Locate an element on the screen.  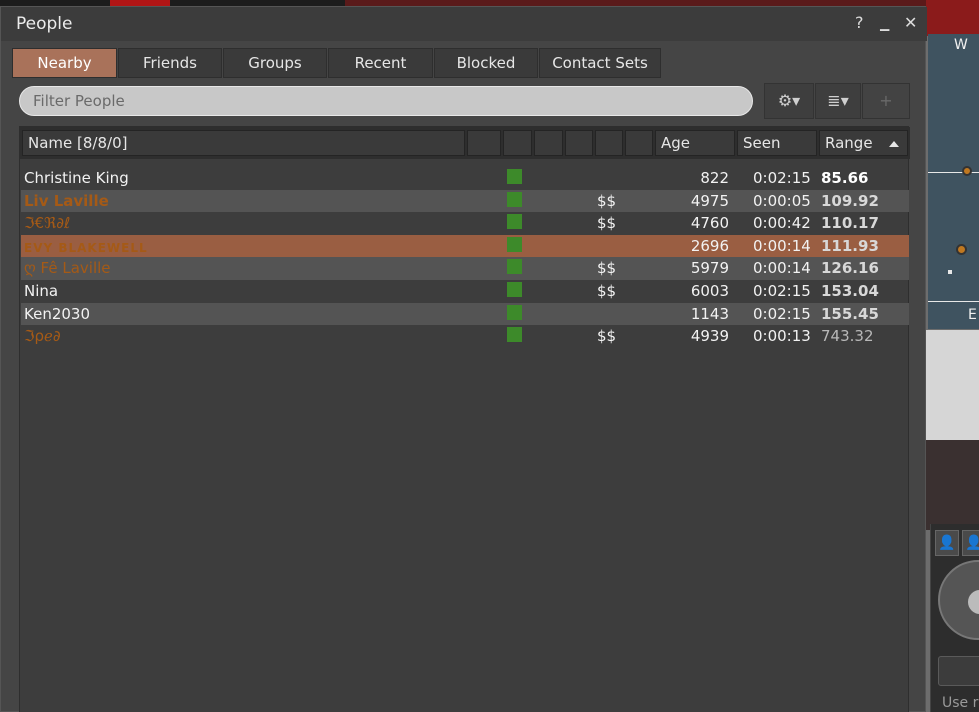
row-seen: 0:00:42 is located at coordinates (782, 223).